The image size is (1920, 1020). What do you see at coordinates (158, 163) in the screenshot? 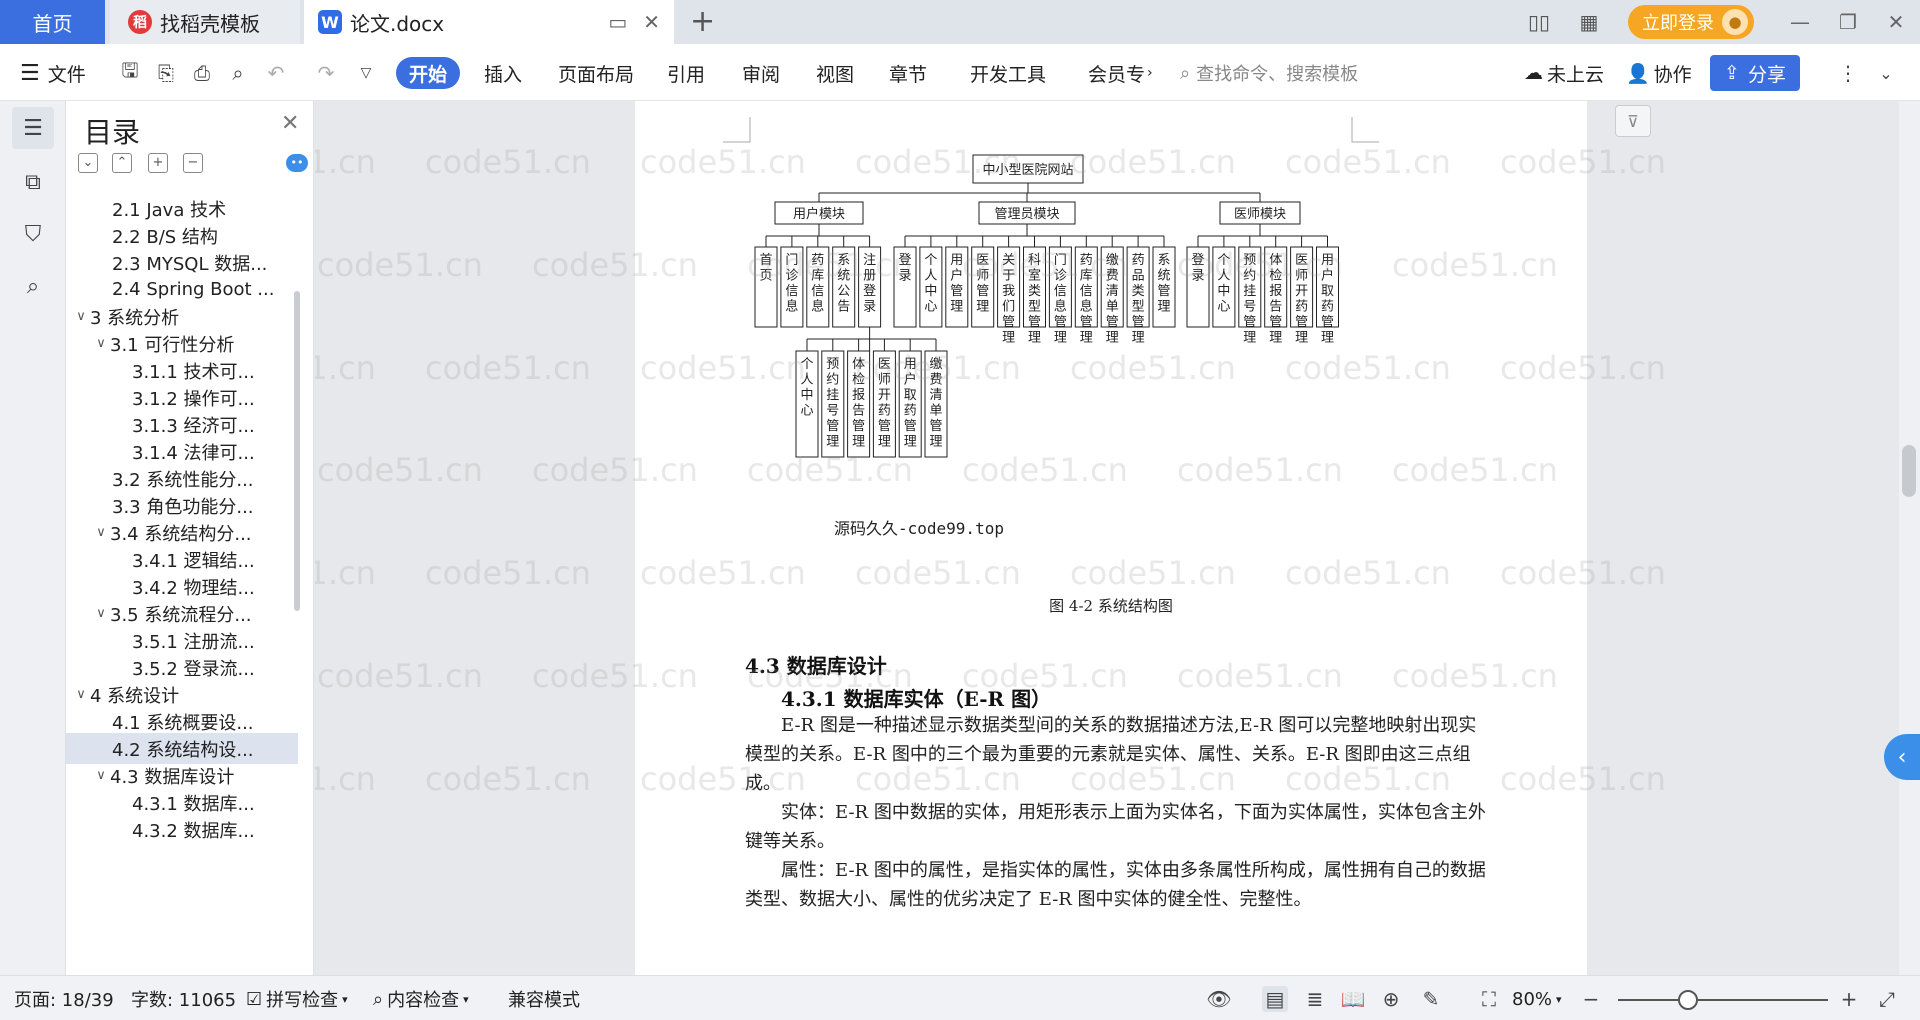
I see `toc-add-icon: +` at bounding box center [158, 163].